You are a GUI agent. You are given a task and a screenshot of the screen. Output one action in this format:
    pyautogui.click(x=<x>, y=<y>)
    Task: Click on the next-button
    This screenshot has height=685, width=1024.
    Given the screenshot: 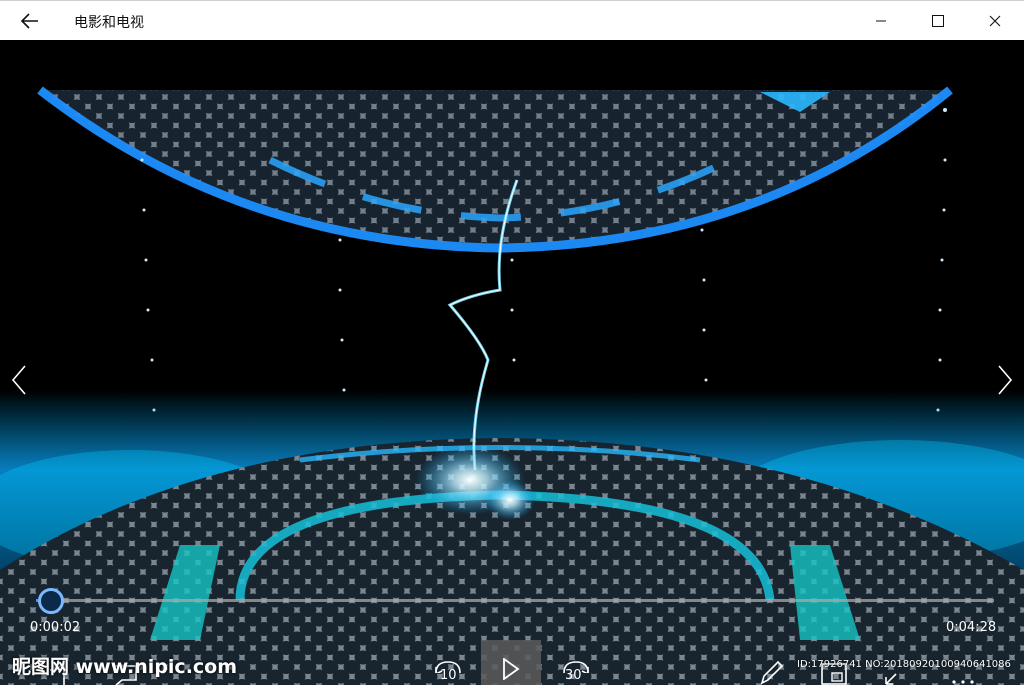 What is the action you would take?
    pyautogui.click(x=1005, y=380)
    